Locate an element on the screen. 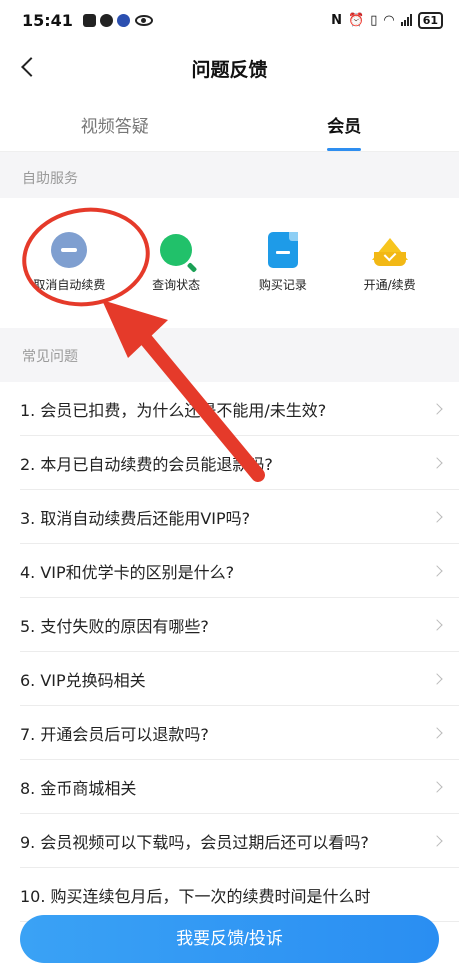  self-service-grid: 取消自动续费 查询状态 购买记录 开通/续费 is located at coordinates (229, 262).